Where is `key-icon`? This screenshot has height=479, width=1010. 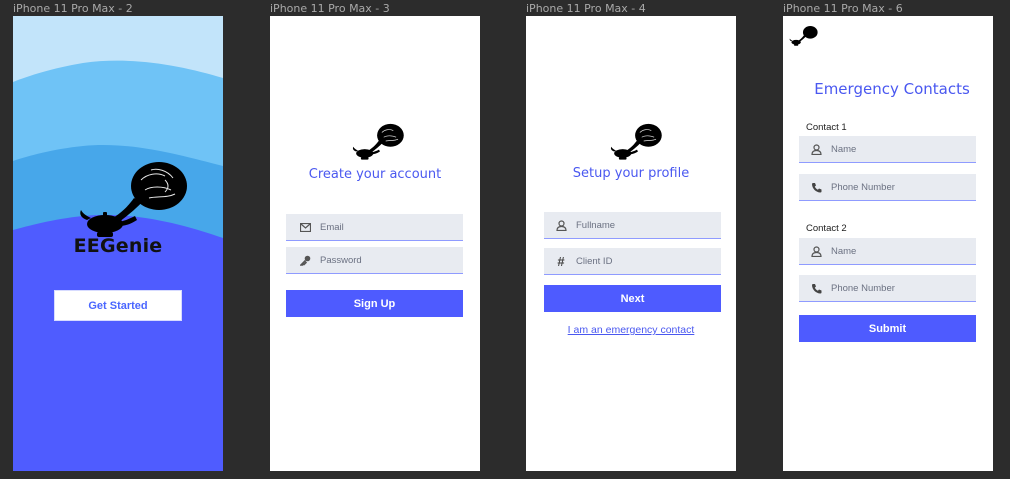
key-icon is located at coordinates (305, 260).